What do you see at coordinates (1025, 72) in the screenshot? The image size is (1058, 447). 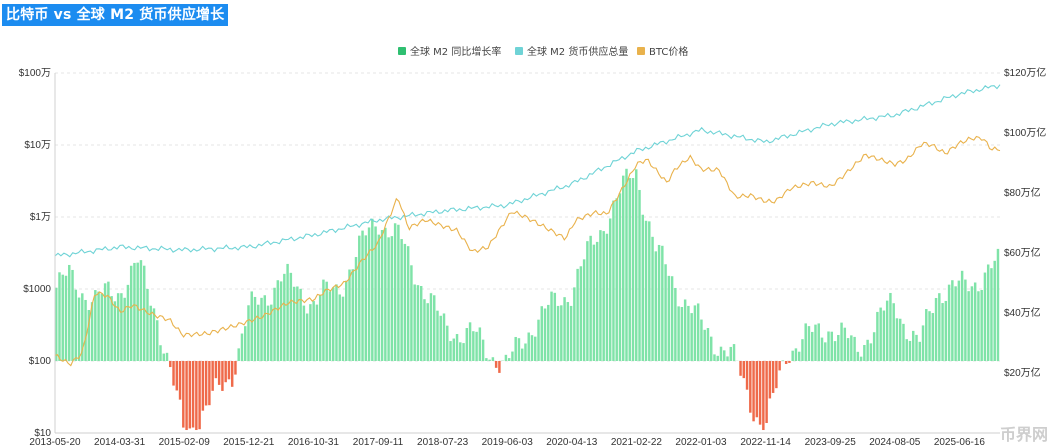 I see `right-axis-tick-label: $120万亿` at bounding box center [1025, 72].